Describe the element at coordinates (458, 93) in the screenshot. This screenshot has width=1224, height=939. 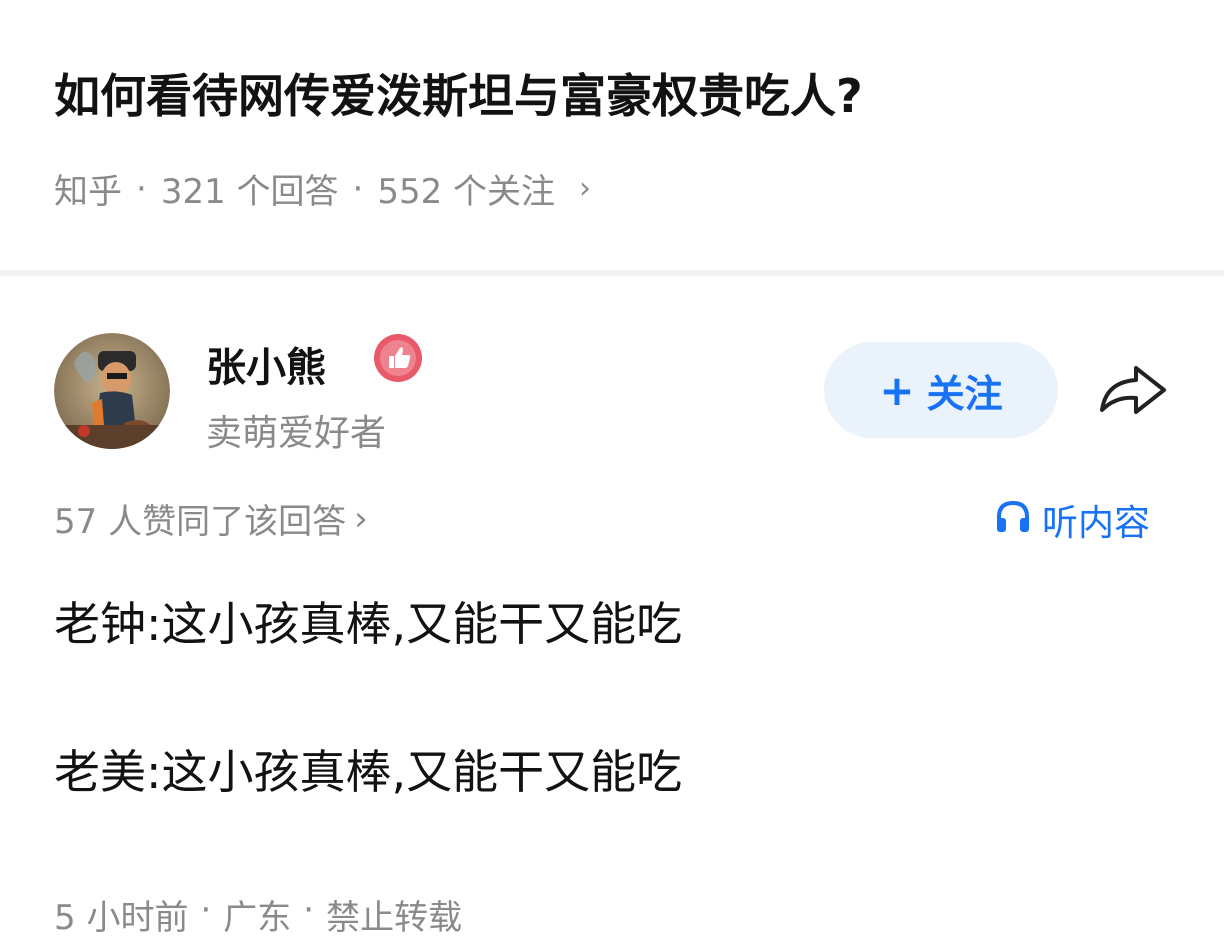
I see `question-title: 如何看待网传爱泼斯坦与富豪权贵吃人?` at that location.